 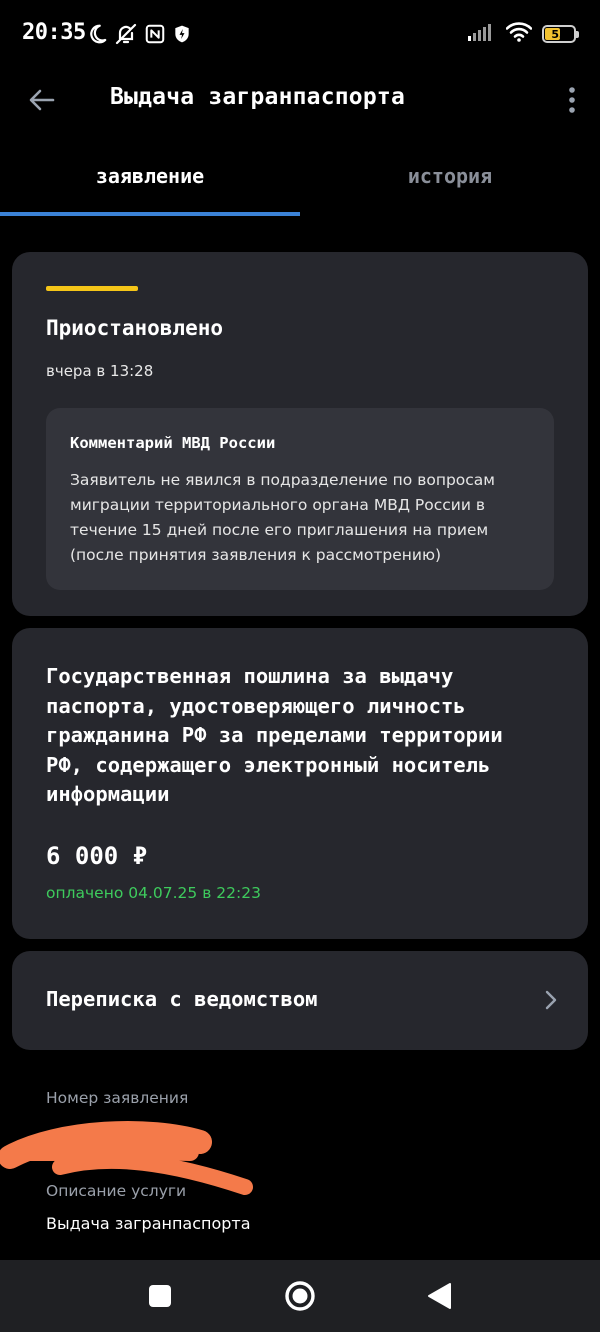 I want to click on wifi-icon, so click(x=519, y=34).